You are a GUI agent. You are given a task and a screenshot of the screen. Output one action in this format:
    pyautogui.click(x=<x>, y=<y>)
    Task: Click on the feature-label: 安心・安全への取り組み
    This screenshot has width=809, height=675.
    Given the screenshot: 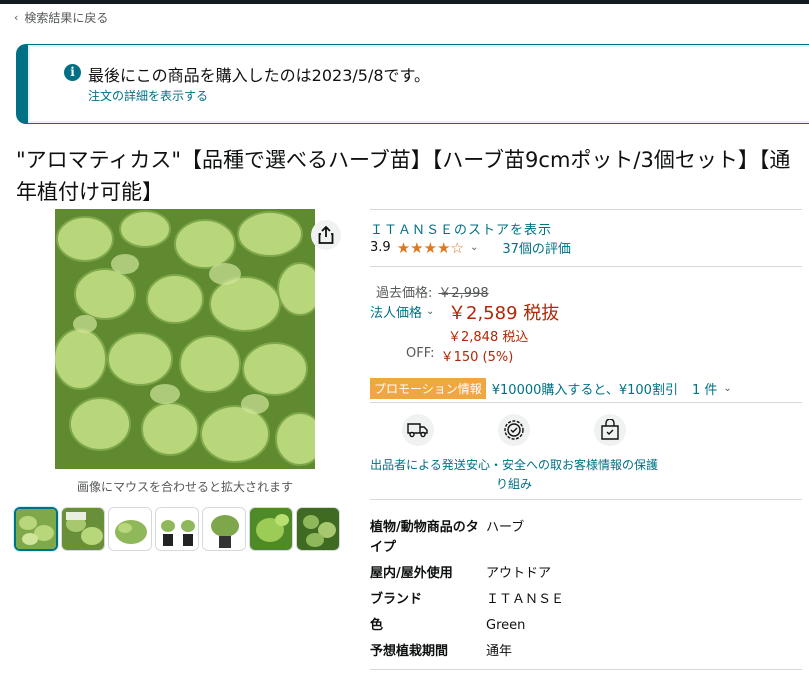 What is the action you would take?
    pyautogui.click(x=514, y=475)
    